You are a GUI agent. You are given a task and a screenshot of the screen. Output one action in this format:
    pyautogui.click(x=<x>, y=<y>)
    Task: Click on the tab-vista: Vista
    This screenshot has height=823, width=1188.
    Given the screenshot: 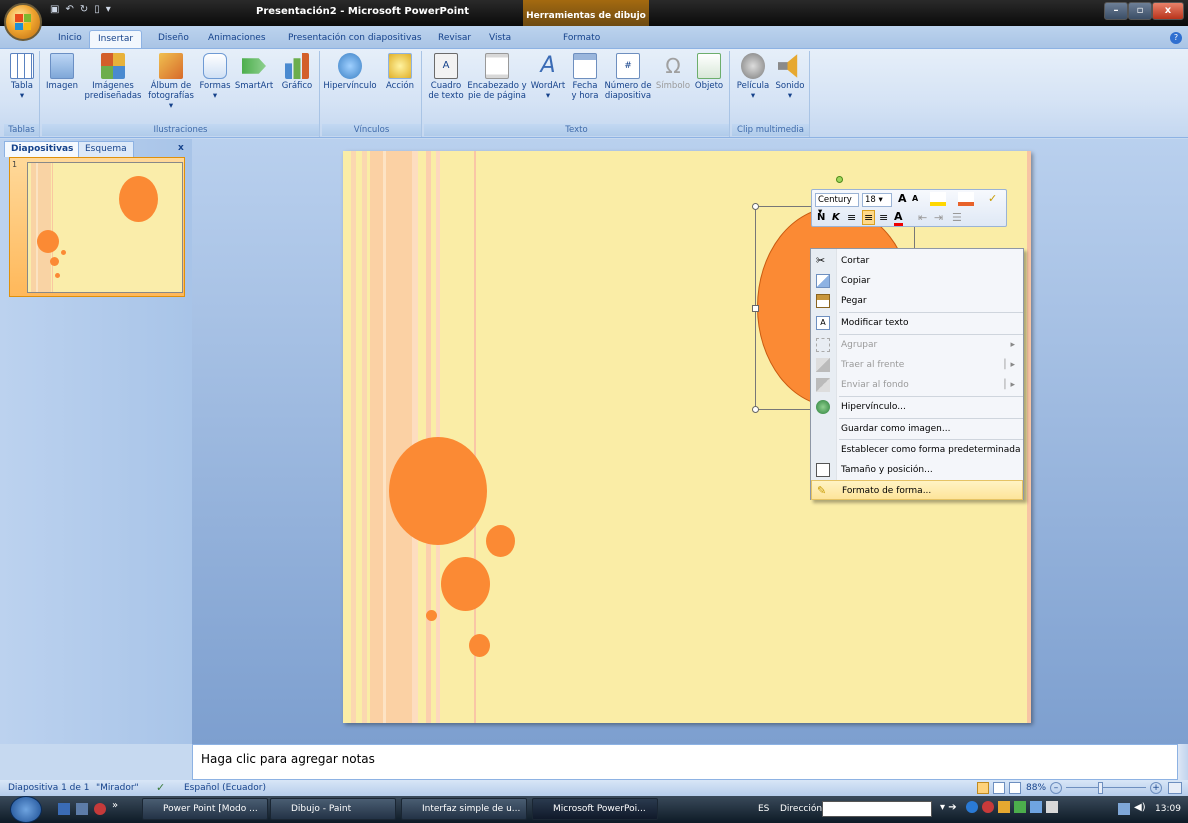 What is the action you would take?
    pyautogui.click(x=500, y=39)
    